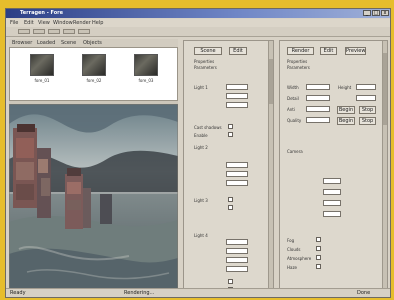  What do you see at coordinates (94, 80) in the screenshot?
I see `thumbnail-label: fore_02` at bounding box center [94, 80].